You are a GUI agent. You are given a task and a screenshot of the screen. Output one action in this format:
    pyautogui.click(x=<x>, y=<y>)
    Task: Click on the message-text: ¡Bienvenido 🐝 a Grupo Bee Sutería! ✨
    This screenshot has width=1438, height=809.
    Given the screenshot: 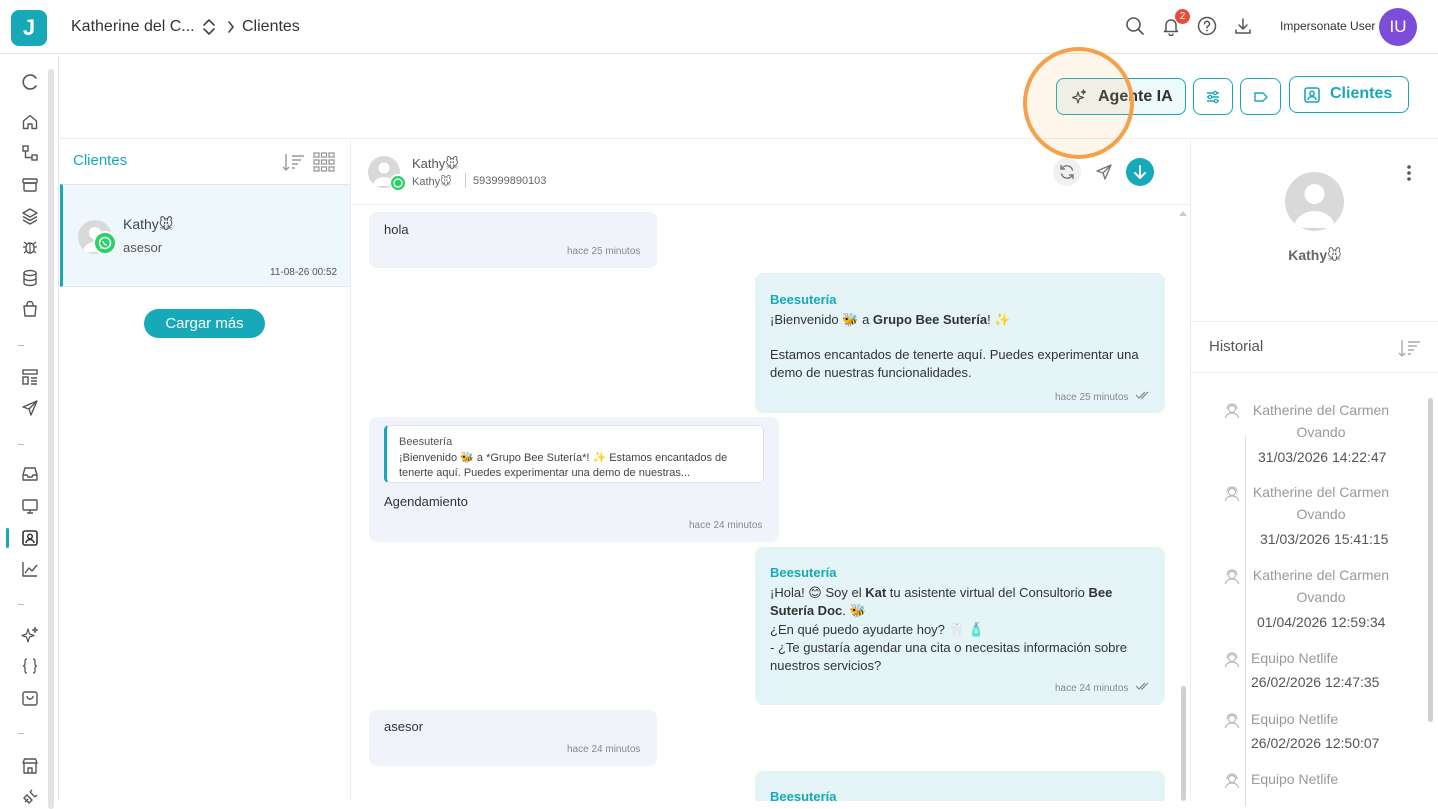 What is the action you would take?
    pyautogui.click(x=890, y=319)
    